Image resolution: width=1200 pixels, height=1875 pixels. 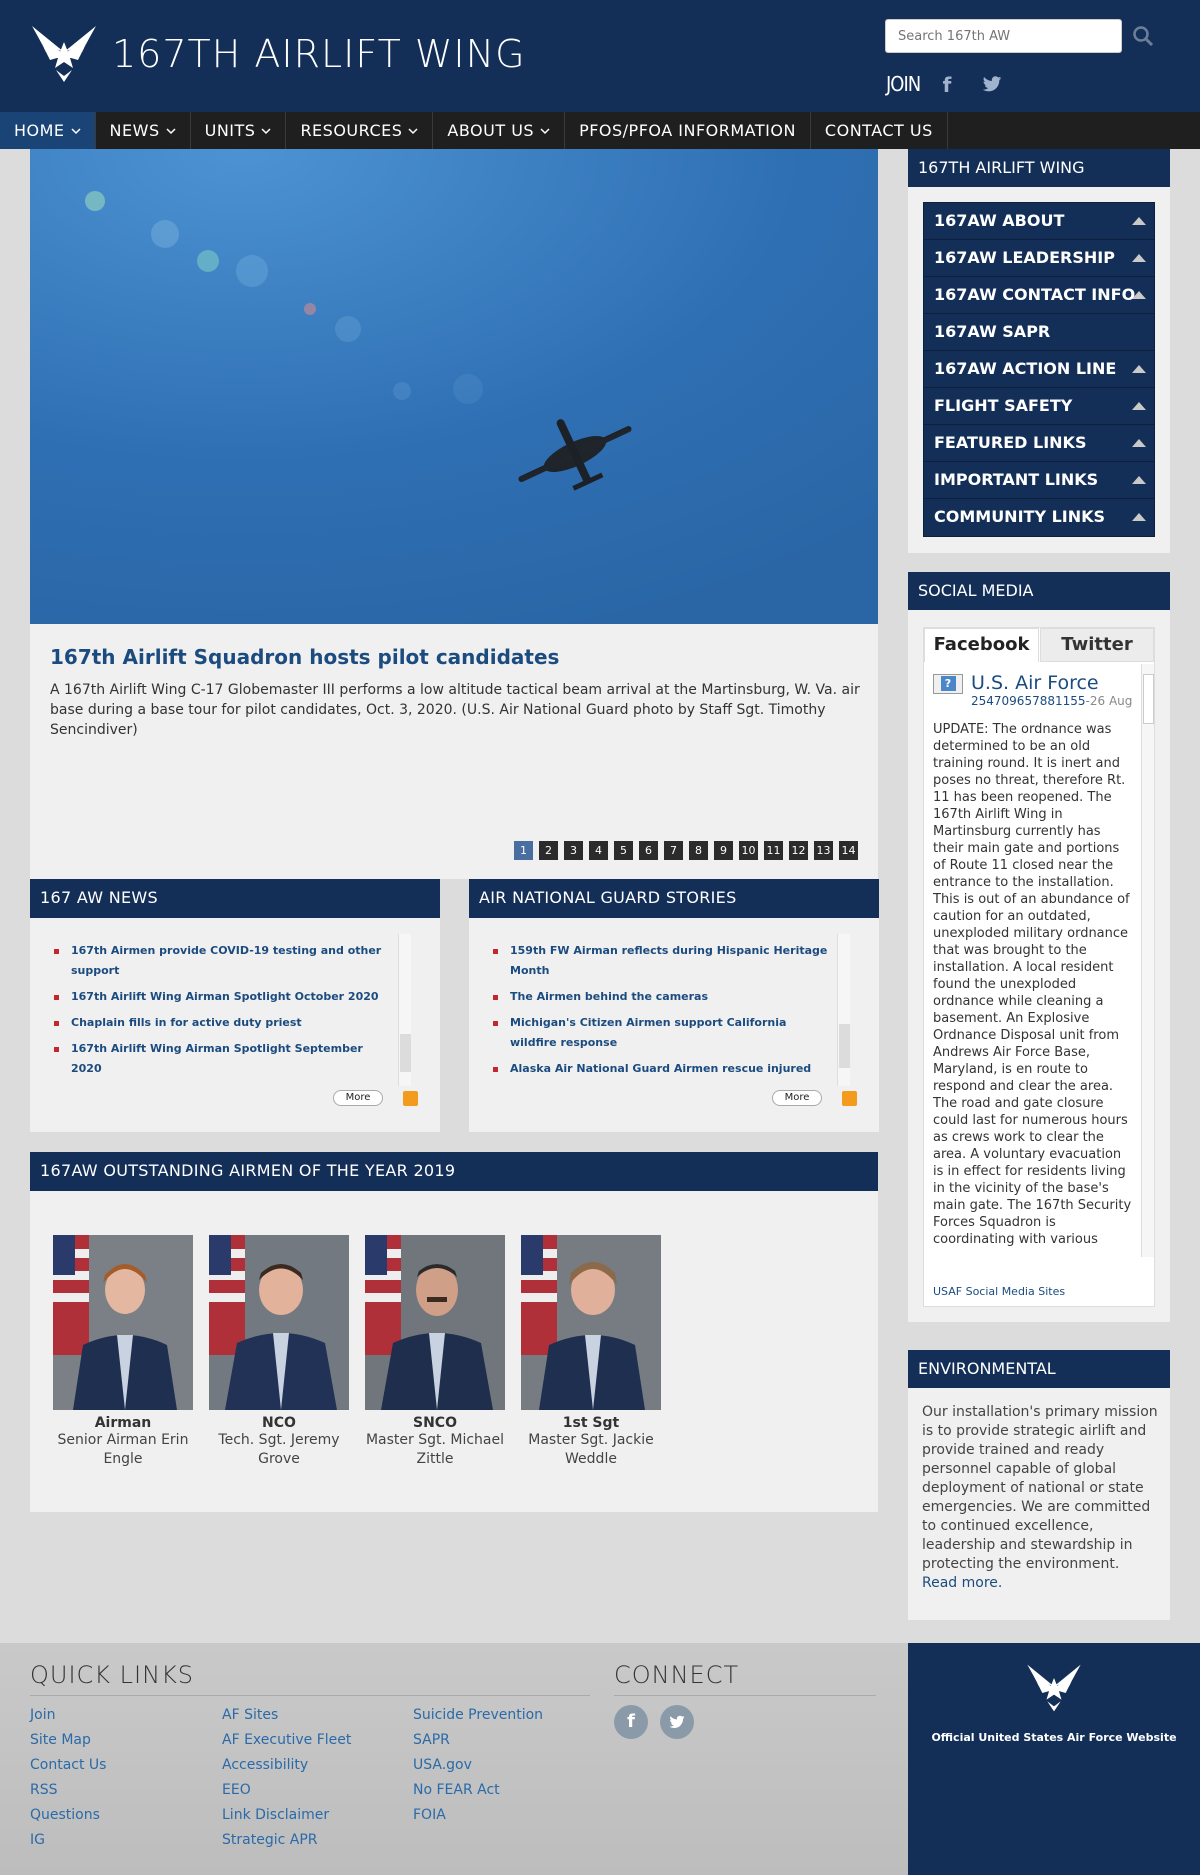 I want to click on news-ang-scrollbar, so click(x=843, y=1010).